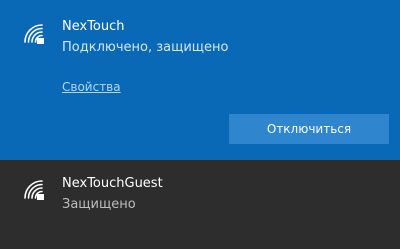 The image size is (400, 249). Describe the element at coordinates (91, 87) in the screenshot. I see `properties-link: Свойства` at that location.